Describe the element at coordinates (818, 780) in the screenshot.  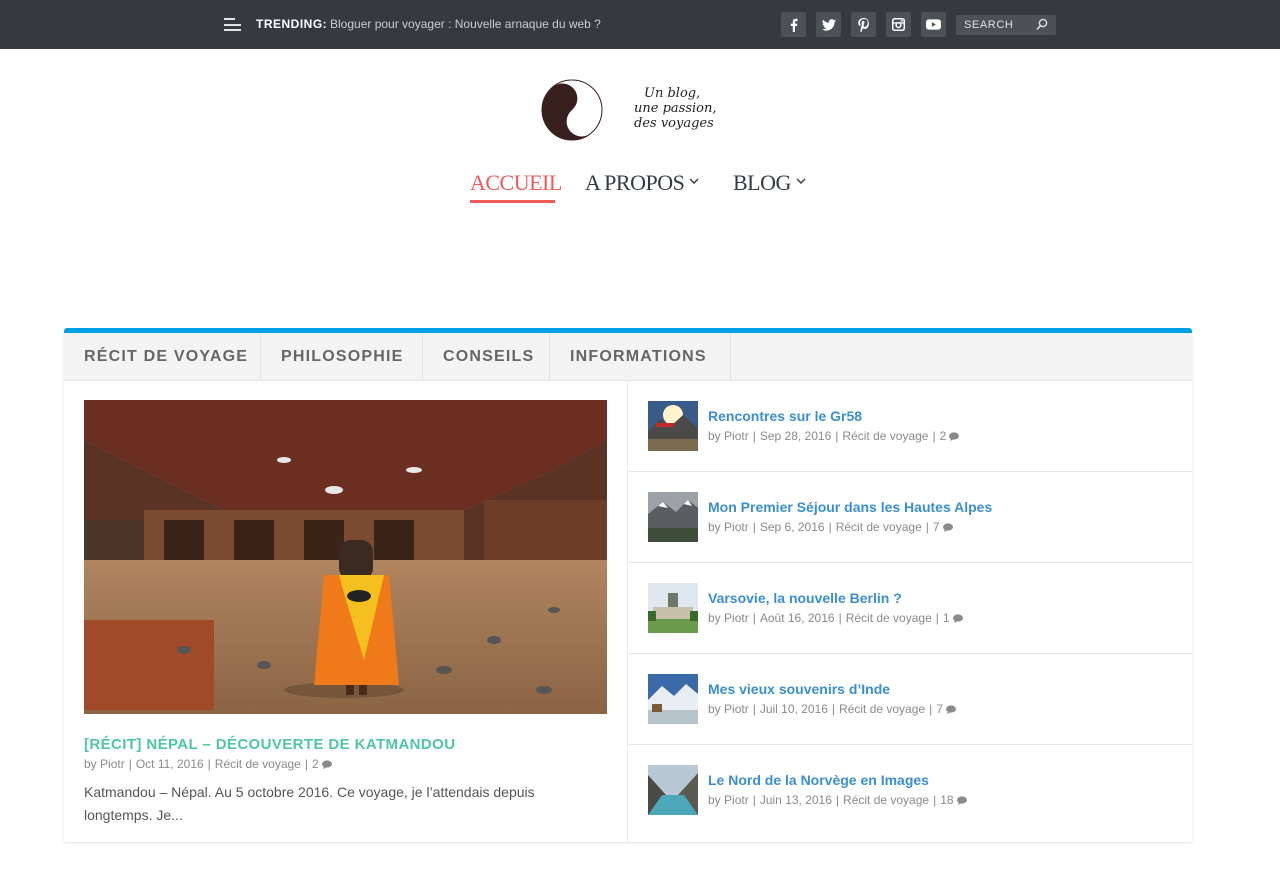
I see `post-title: Le Nord de la Norvège en Images` at that location.